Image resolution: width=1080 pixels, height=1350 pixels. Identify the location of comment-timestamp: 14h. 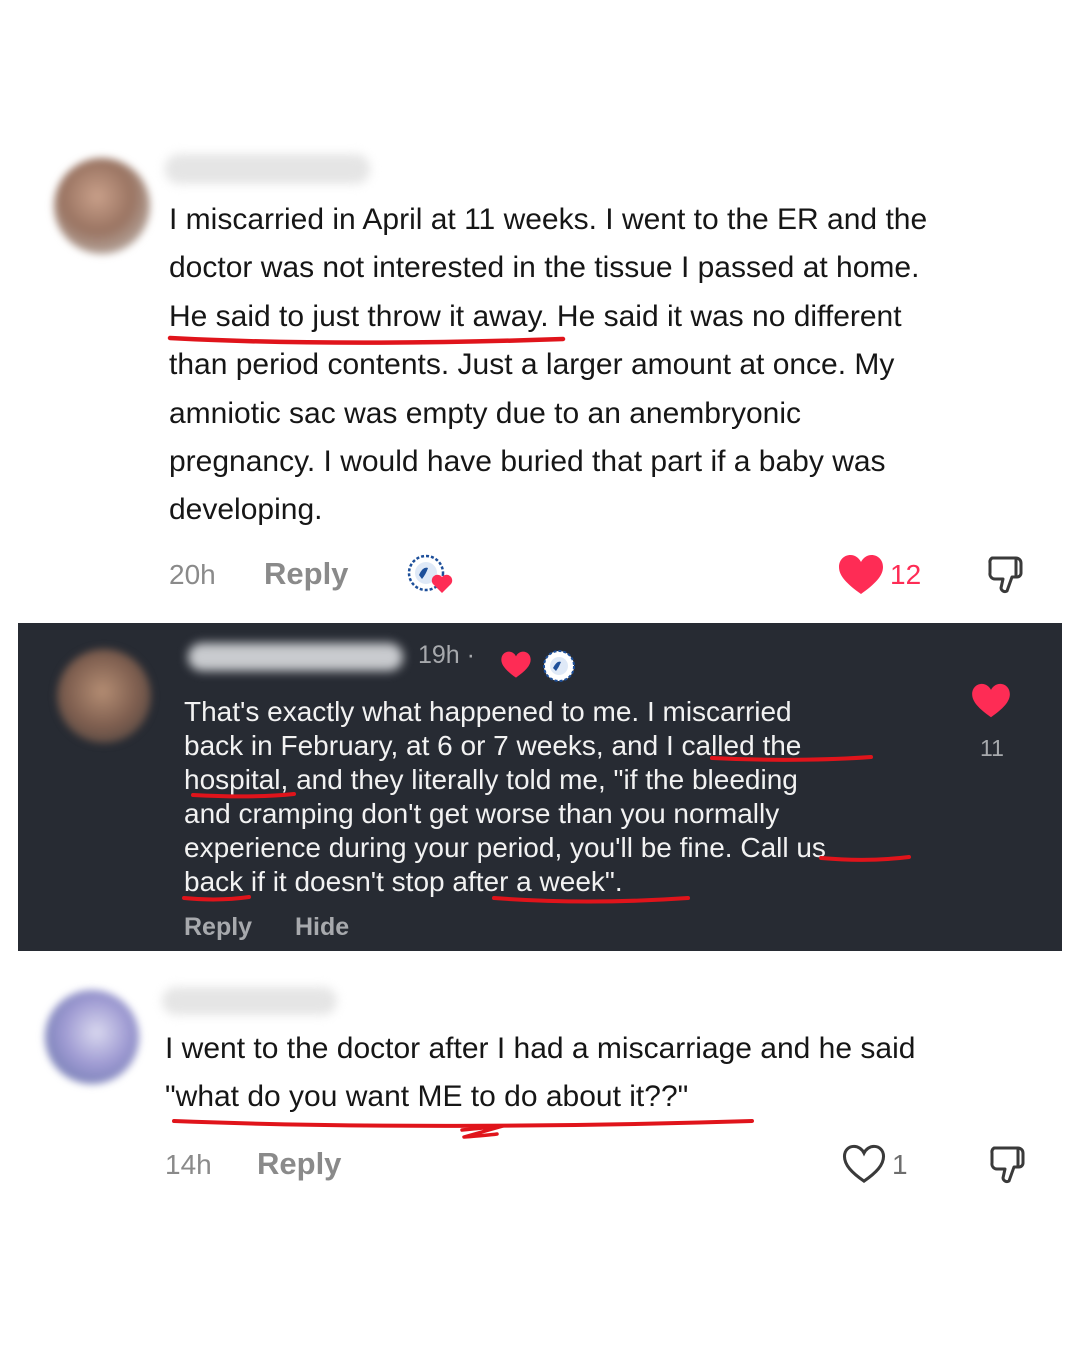
(188, 1164).